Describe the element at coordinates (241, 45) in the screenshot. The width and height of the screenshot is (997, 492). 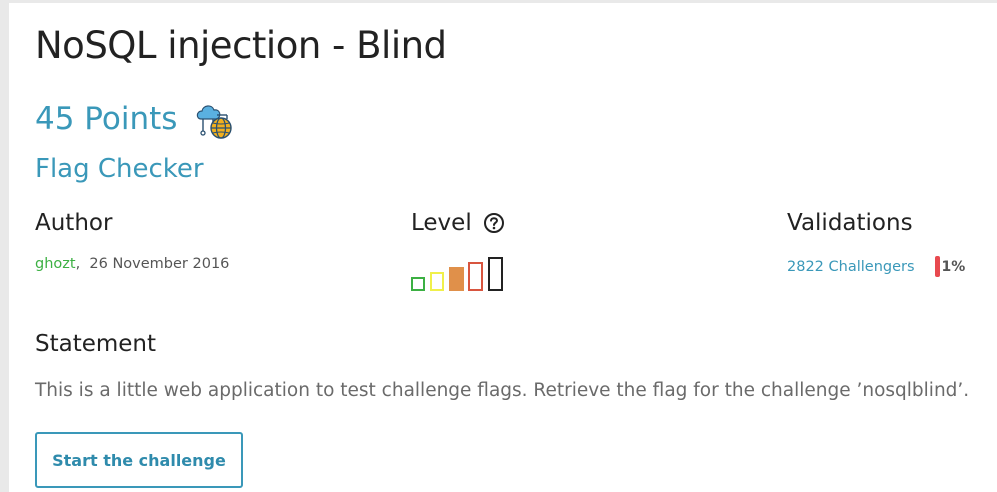
I see `challenge-title: NoSQL injection - Blind` at that location.